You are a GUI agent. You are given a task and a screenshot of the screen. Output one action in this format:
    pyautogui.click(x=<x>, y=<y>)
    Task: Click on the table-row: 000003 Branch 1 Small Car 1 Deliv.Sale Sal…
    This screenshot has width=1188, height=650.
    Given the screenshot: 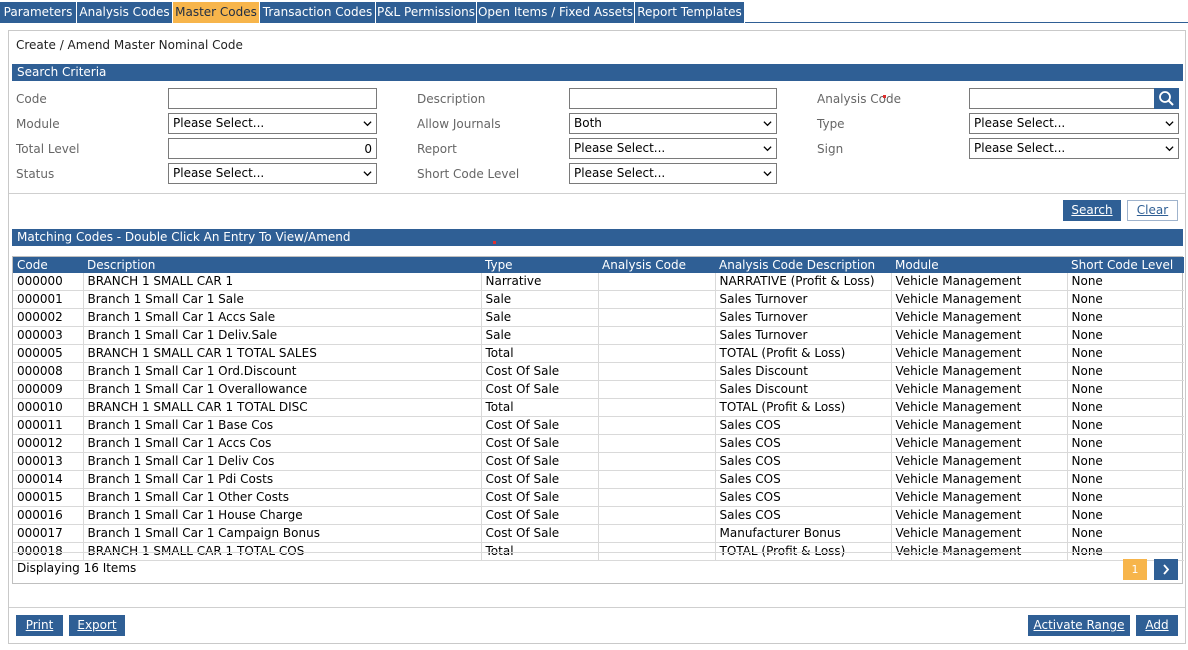 What is the action you would take?
    pyautogui.click(x=598, y=335)
    